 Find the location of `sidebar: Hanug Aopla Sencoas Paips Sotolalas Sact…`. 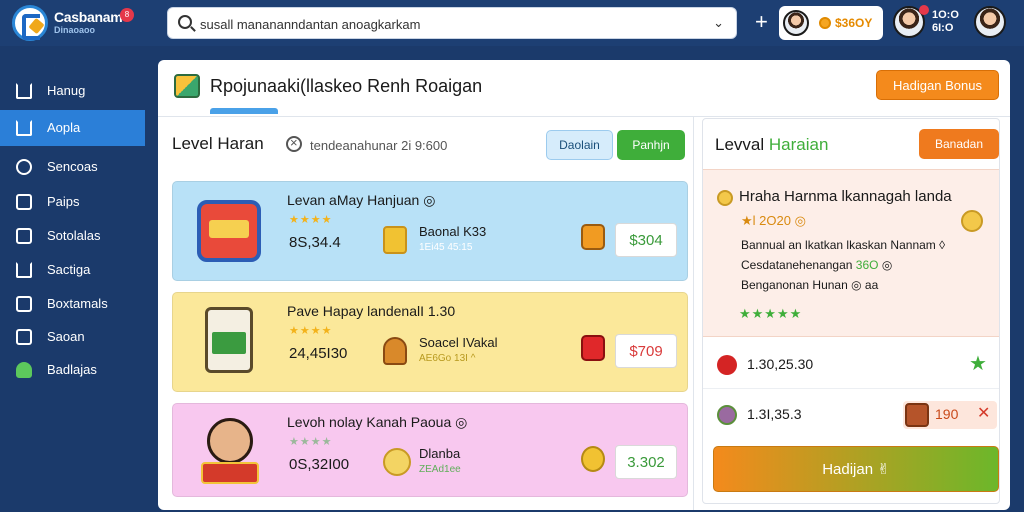

sidebar: Hanug Aopla Sencoas Paips Sotolalas Sact… is located at coordinates (72, 279).